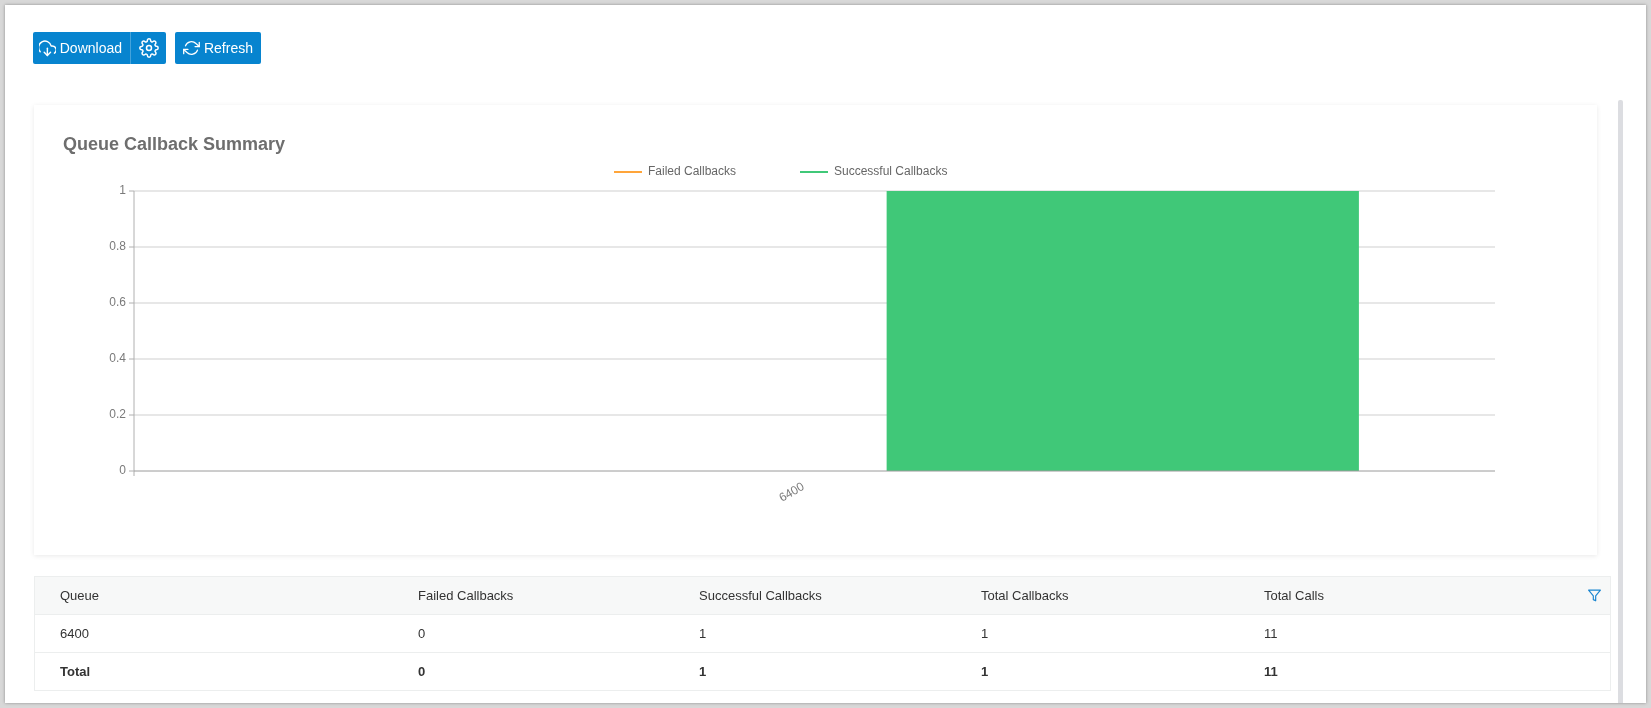  I want to click on axis-label: 6400, so click(791, 492).